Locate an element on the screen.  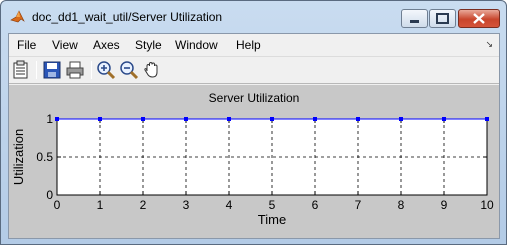
y-axis-label: Utilization is located at coordinates (18, 157).